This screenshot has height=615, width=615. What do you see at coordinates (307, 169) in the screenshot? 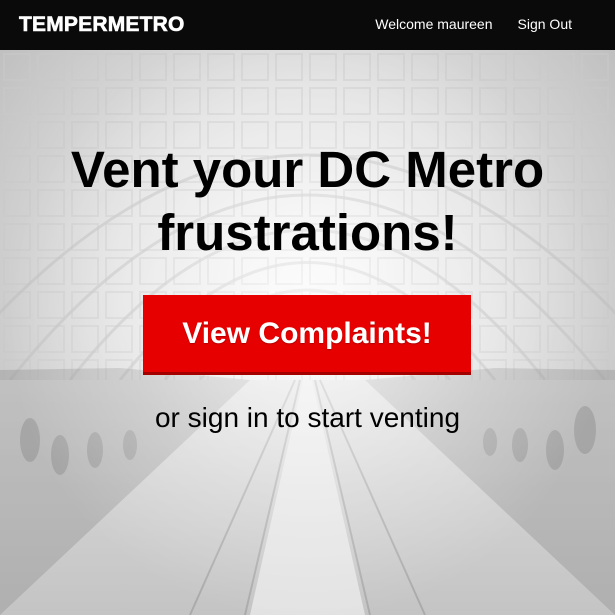
I see `hero-title-line-1: Vent your DC Metro` at bounding box center [307, 169].